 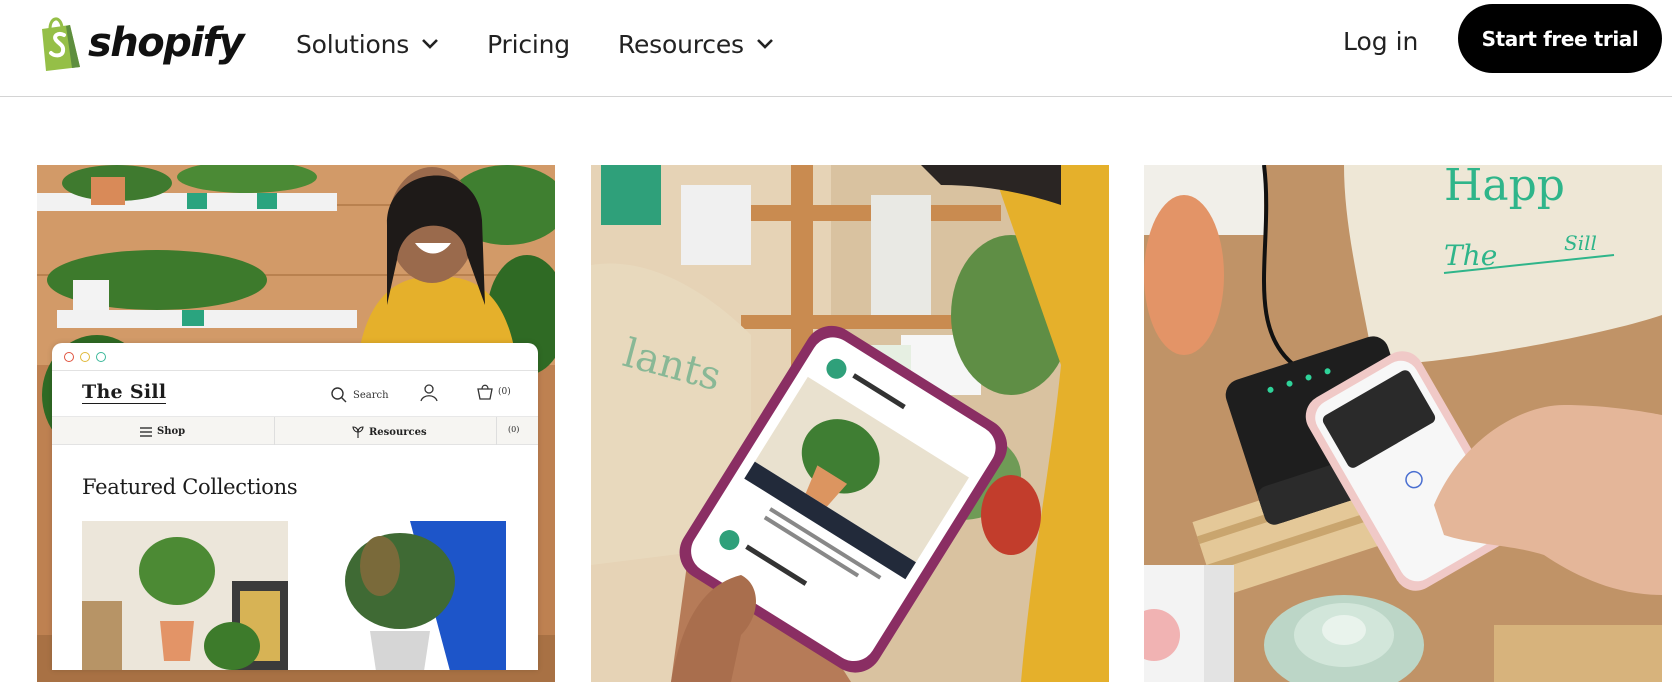 I want to click on nav-solutions: Solutions, so click(x=367, y=44).